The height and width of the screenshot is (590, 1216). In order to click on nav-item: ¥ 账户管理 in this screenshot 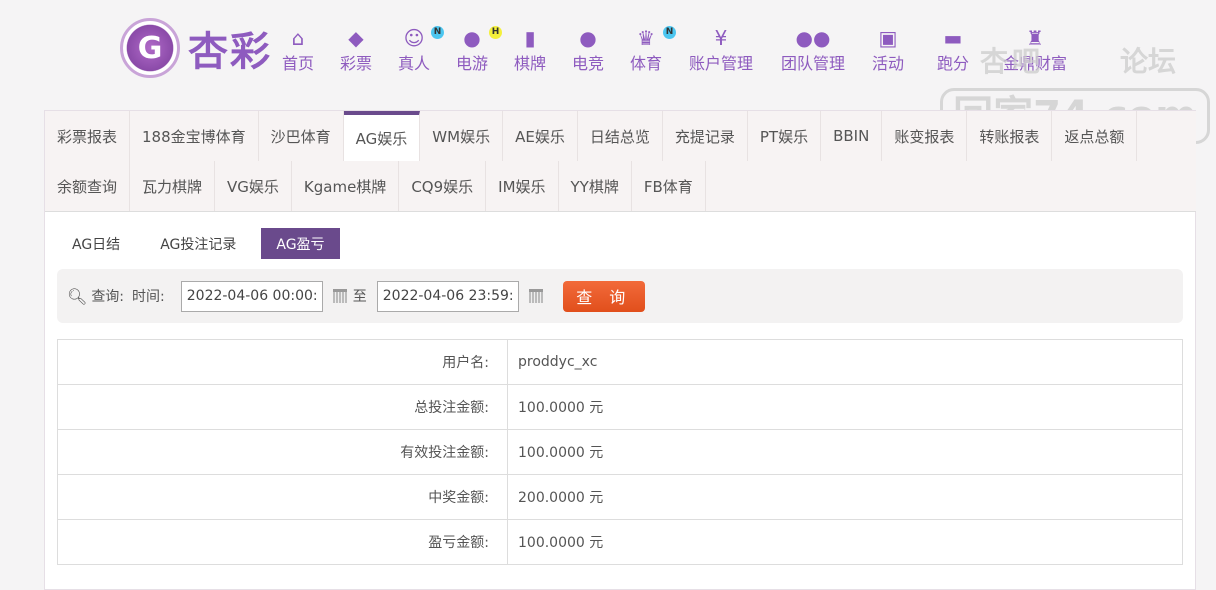, I will do `click(721, 50)`.